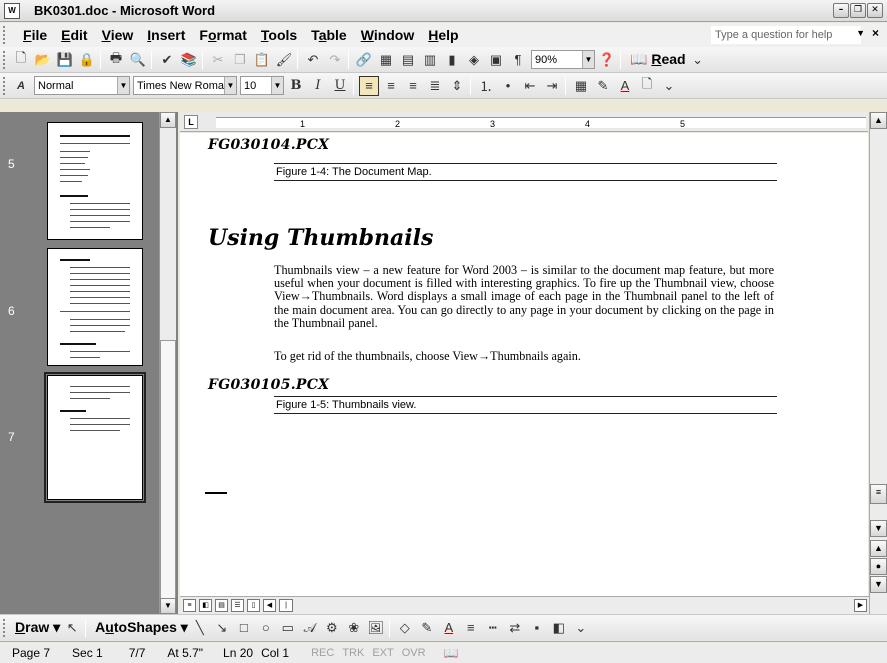 Image resolution: width=887 pixels, height=663 pixels. Describe the element at coordinates (875, 10) in the screenshot. I see `close-window-button: ✕` at that location.